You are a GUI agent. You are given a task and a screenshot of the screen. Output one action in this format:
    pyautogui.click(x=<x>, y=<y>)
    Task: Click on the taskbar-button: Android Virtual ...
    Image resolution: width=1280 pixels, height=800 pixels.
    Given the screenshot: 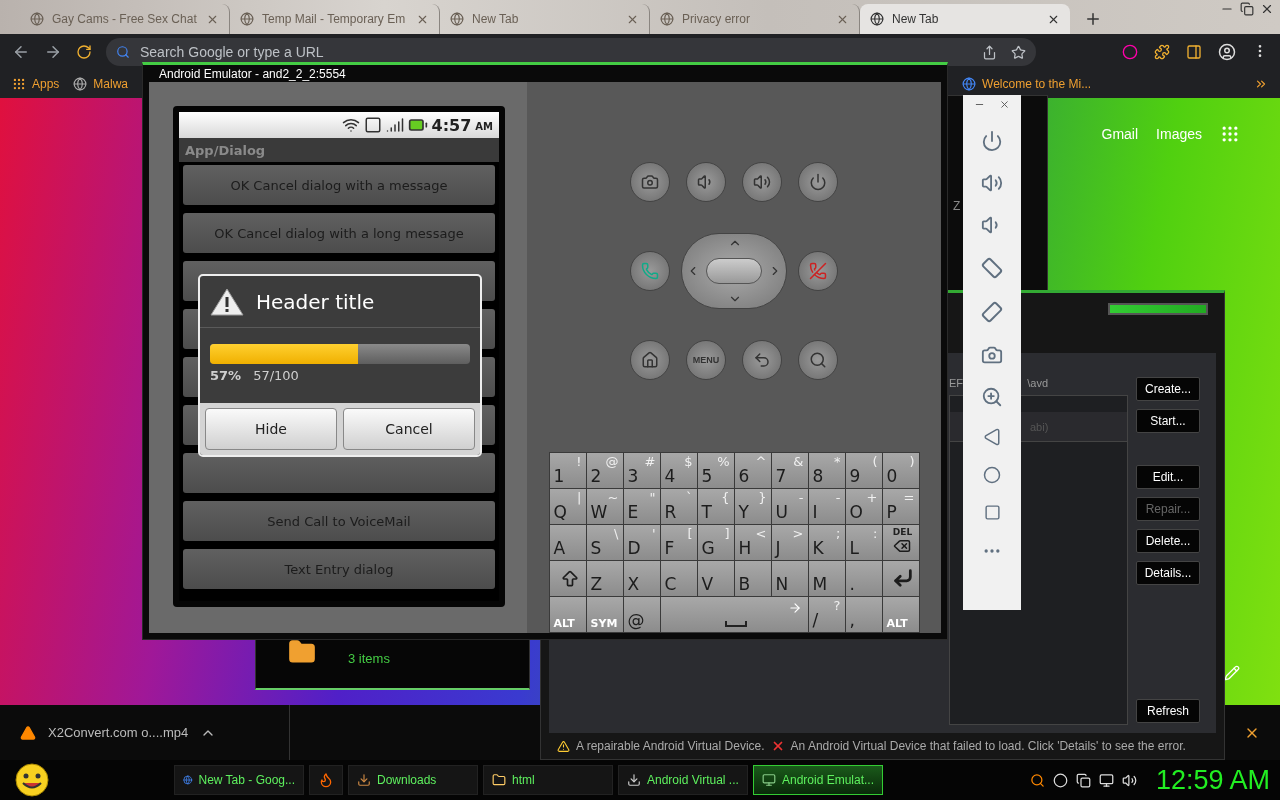 What is the action you would take?
    pyautogui.click(x=683, y=780)
    